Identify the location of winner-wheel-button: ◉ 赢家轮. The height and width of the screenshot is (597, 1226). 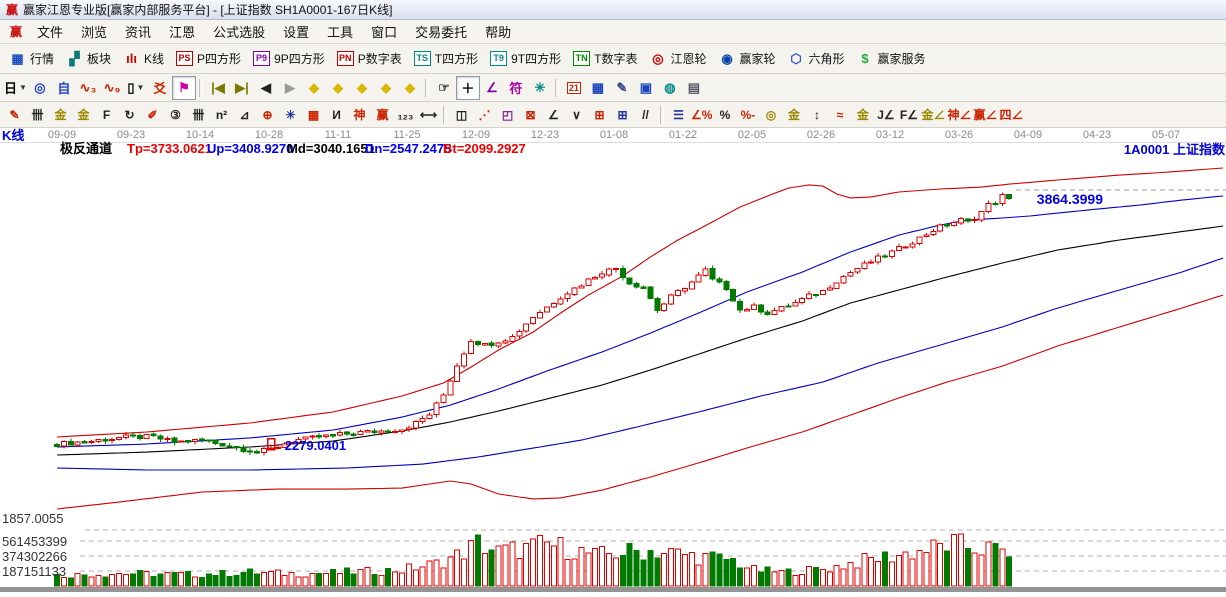
(746, 58).